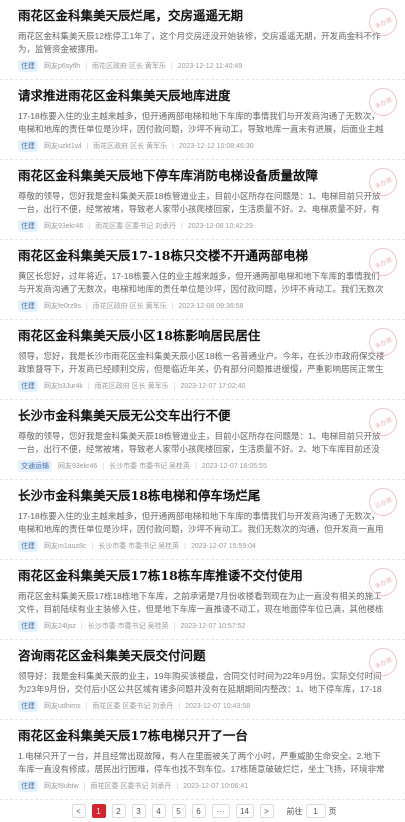 The width and height of the screenshot is (405, 822). What do you see at coordinates (216, 786) in the screenshot?
I see `post-time: 2023-12-07 10:06:41` at bounding box center [216, 786].